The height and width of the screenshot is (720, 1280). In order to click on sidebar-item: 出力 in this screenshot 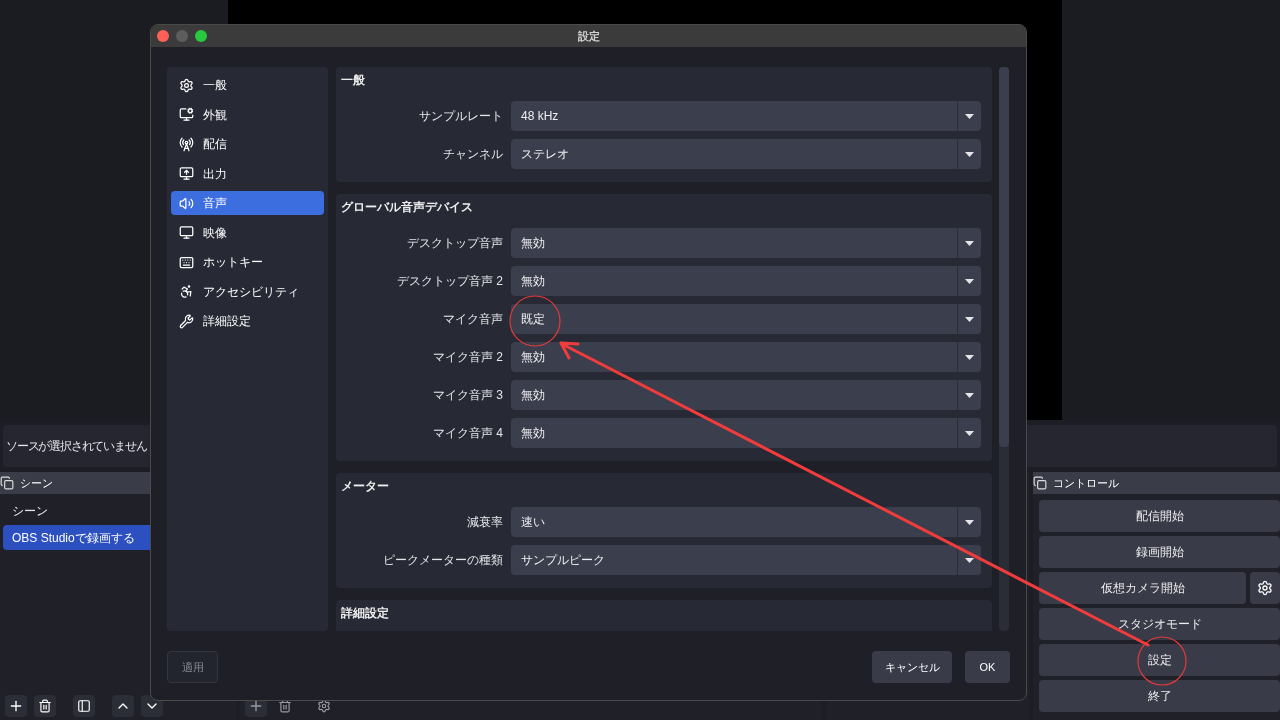, I will do `click(247, 173)`.